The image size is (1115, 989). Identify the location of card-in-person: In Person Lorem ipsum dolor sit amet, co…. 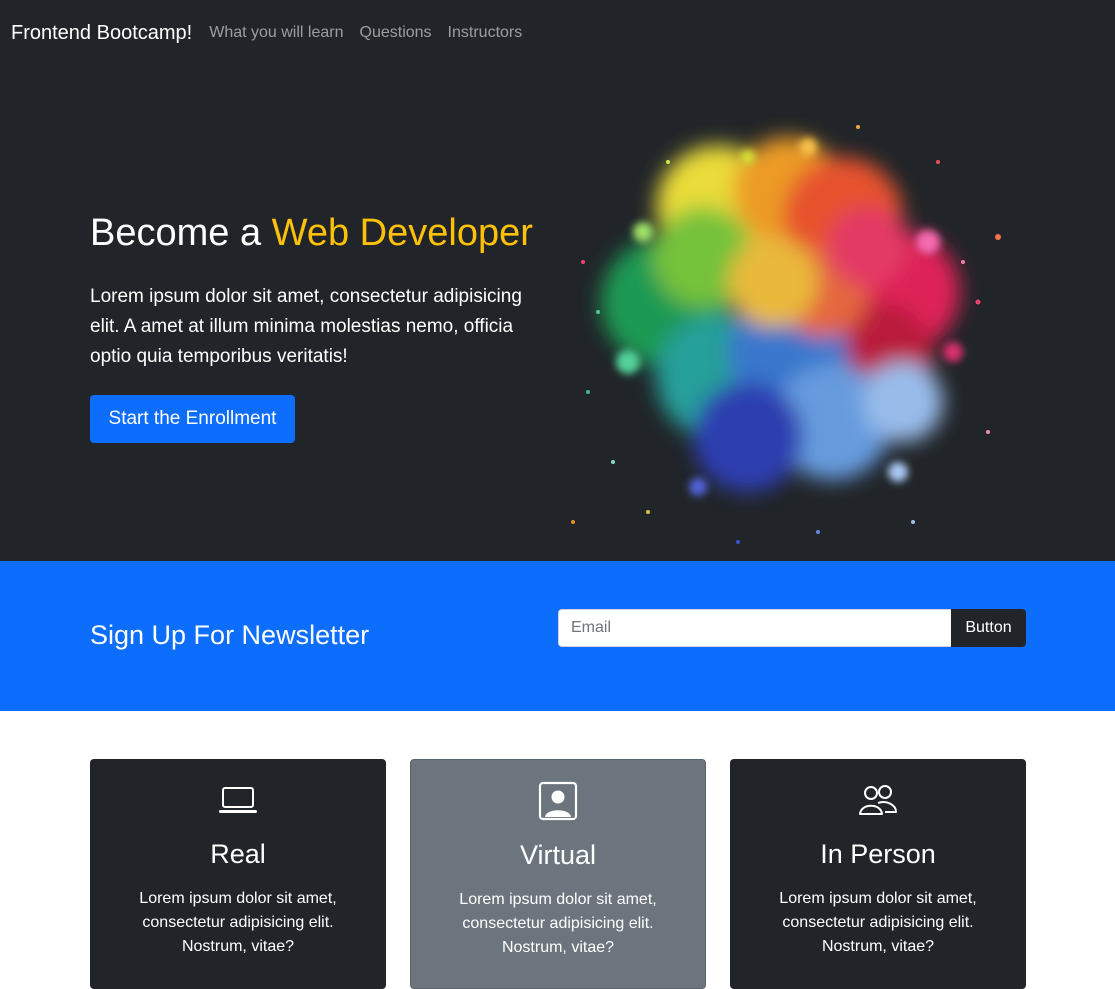
(878, 874).